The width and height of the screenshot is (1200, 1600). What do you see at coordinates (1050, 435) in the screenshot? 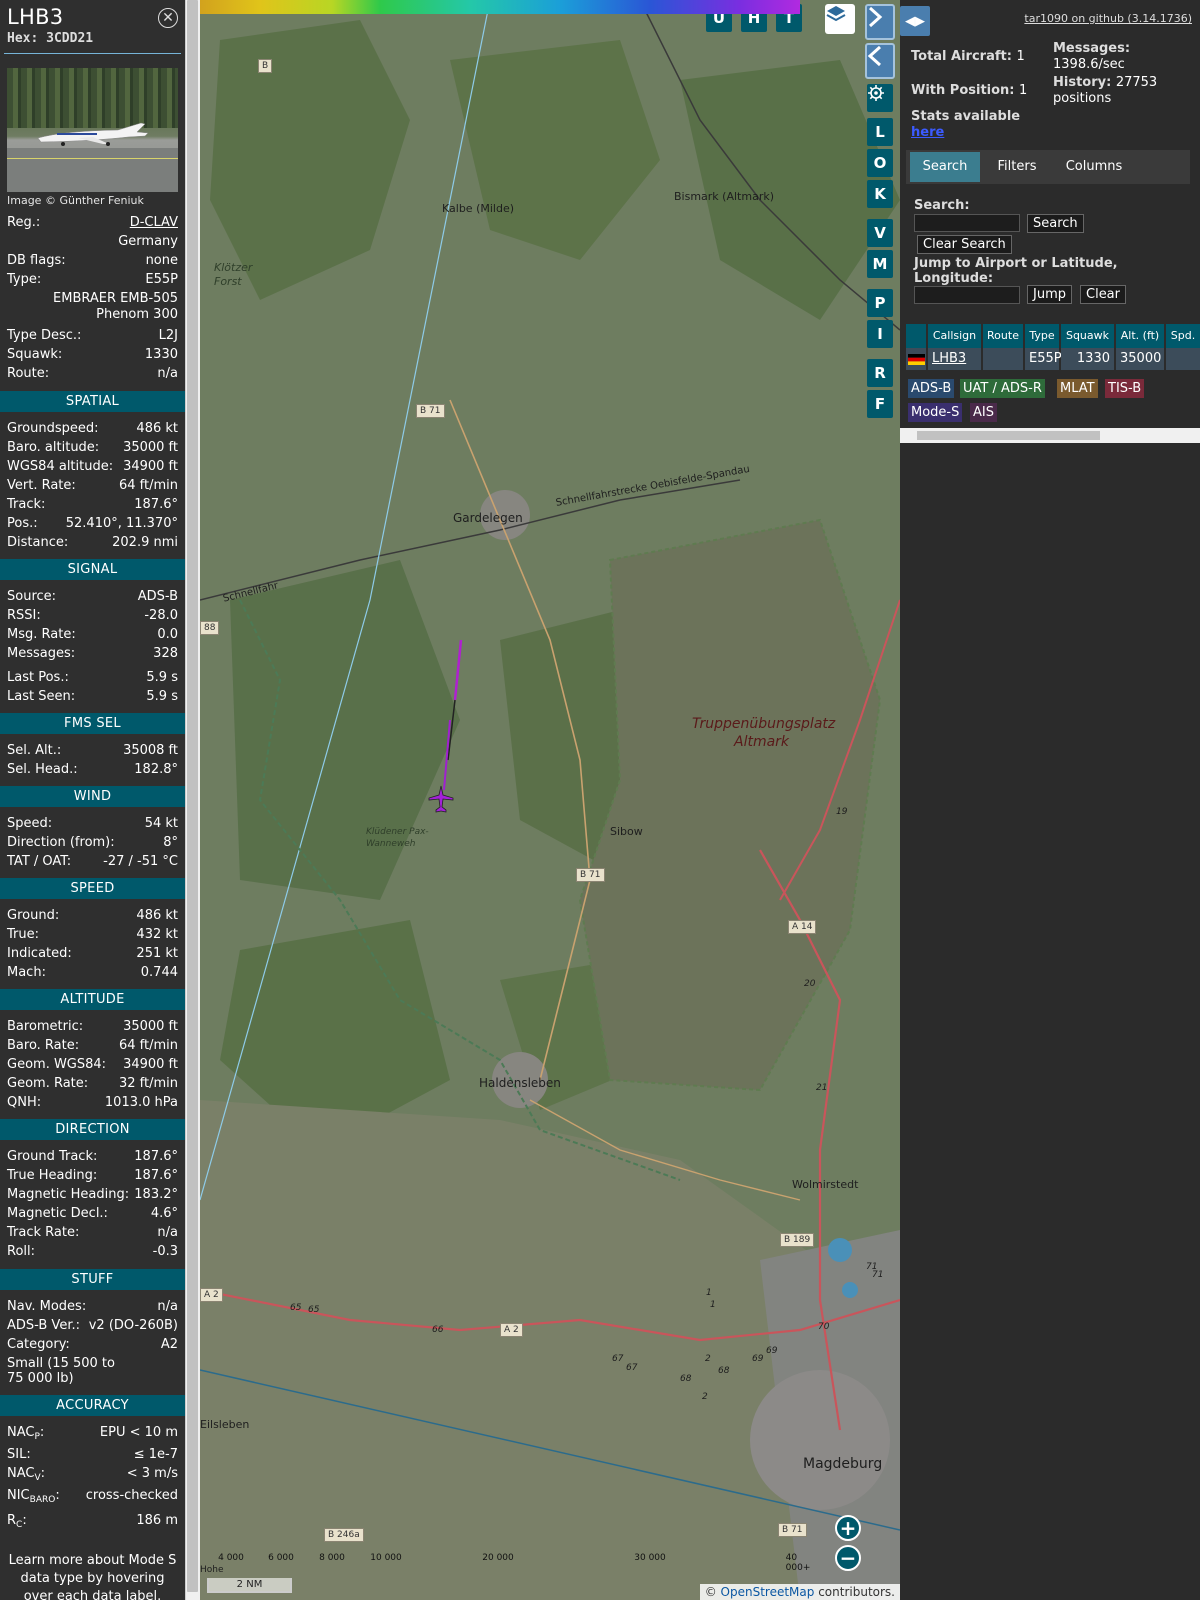
I see `table-horizontal-scrollbar` at bounding box center [1050, 435].